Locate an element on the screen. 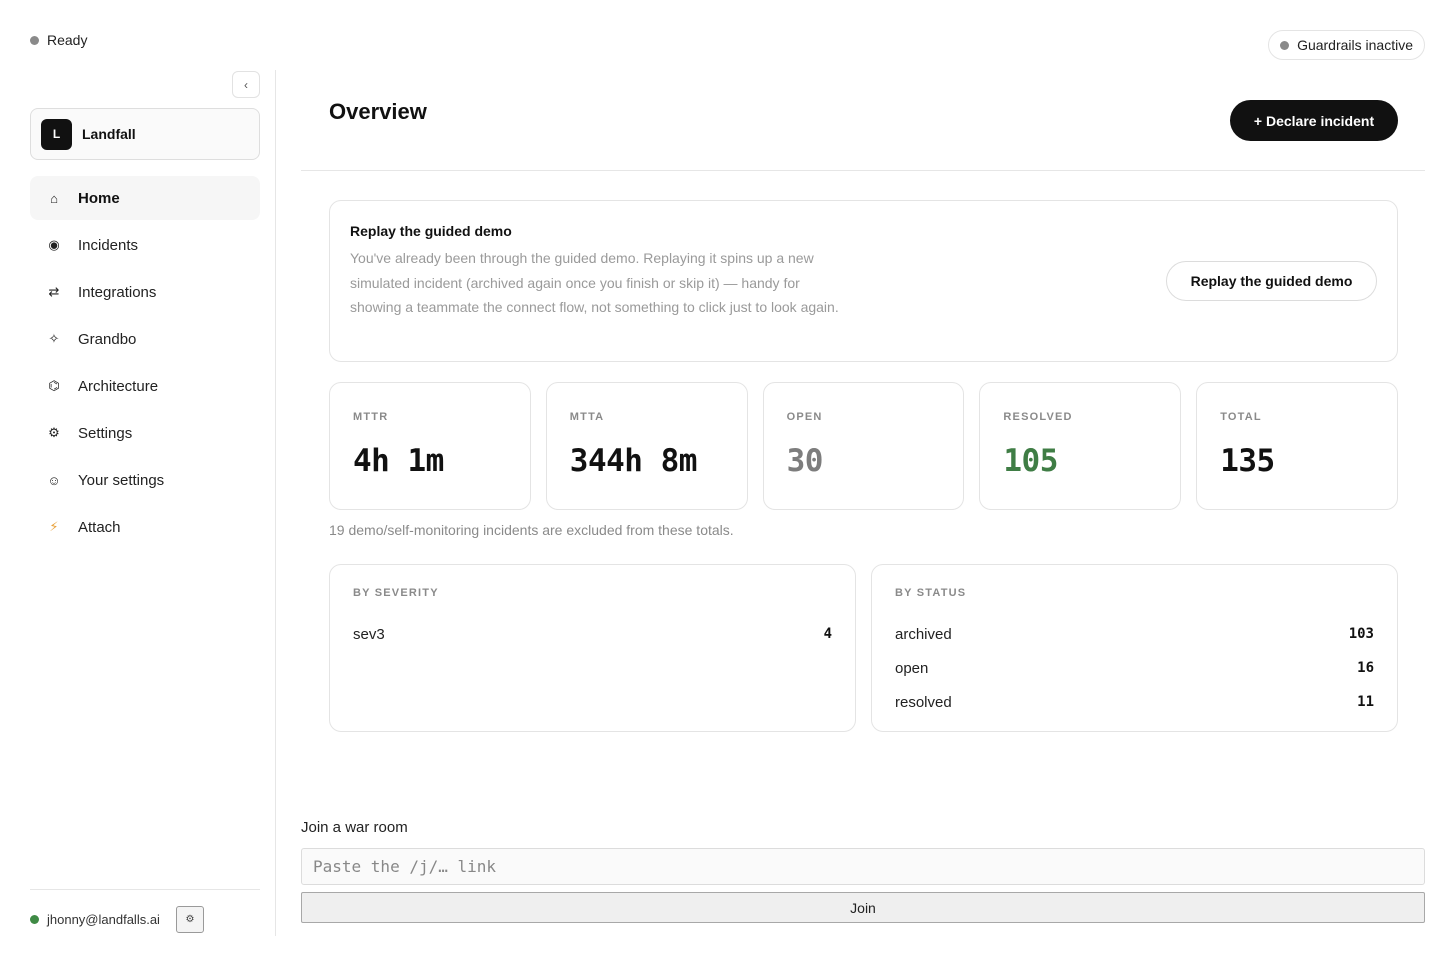 Image resolution: width=1456 pixels, height=964 pixels. user-online-dot-icon is located at coordinates (34, 919).